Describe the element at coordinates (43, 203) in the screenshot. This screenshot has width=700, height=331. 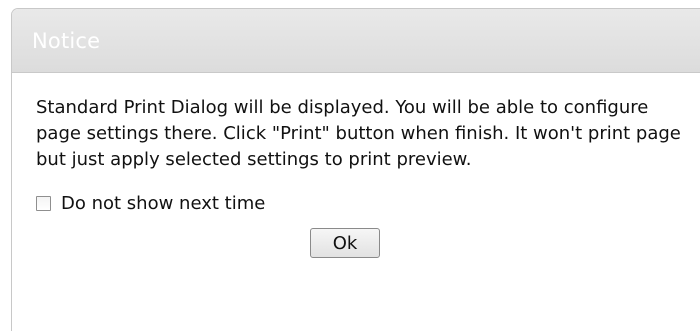
I see `do-not-show-checkbox` at that location.